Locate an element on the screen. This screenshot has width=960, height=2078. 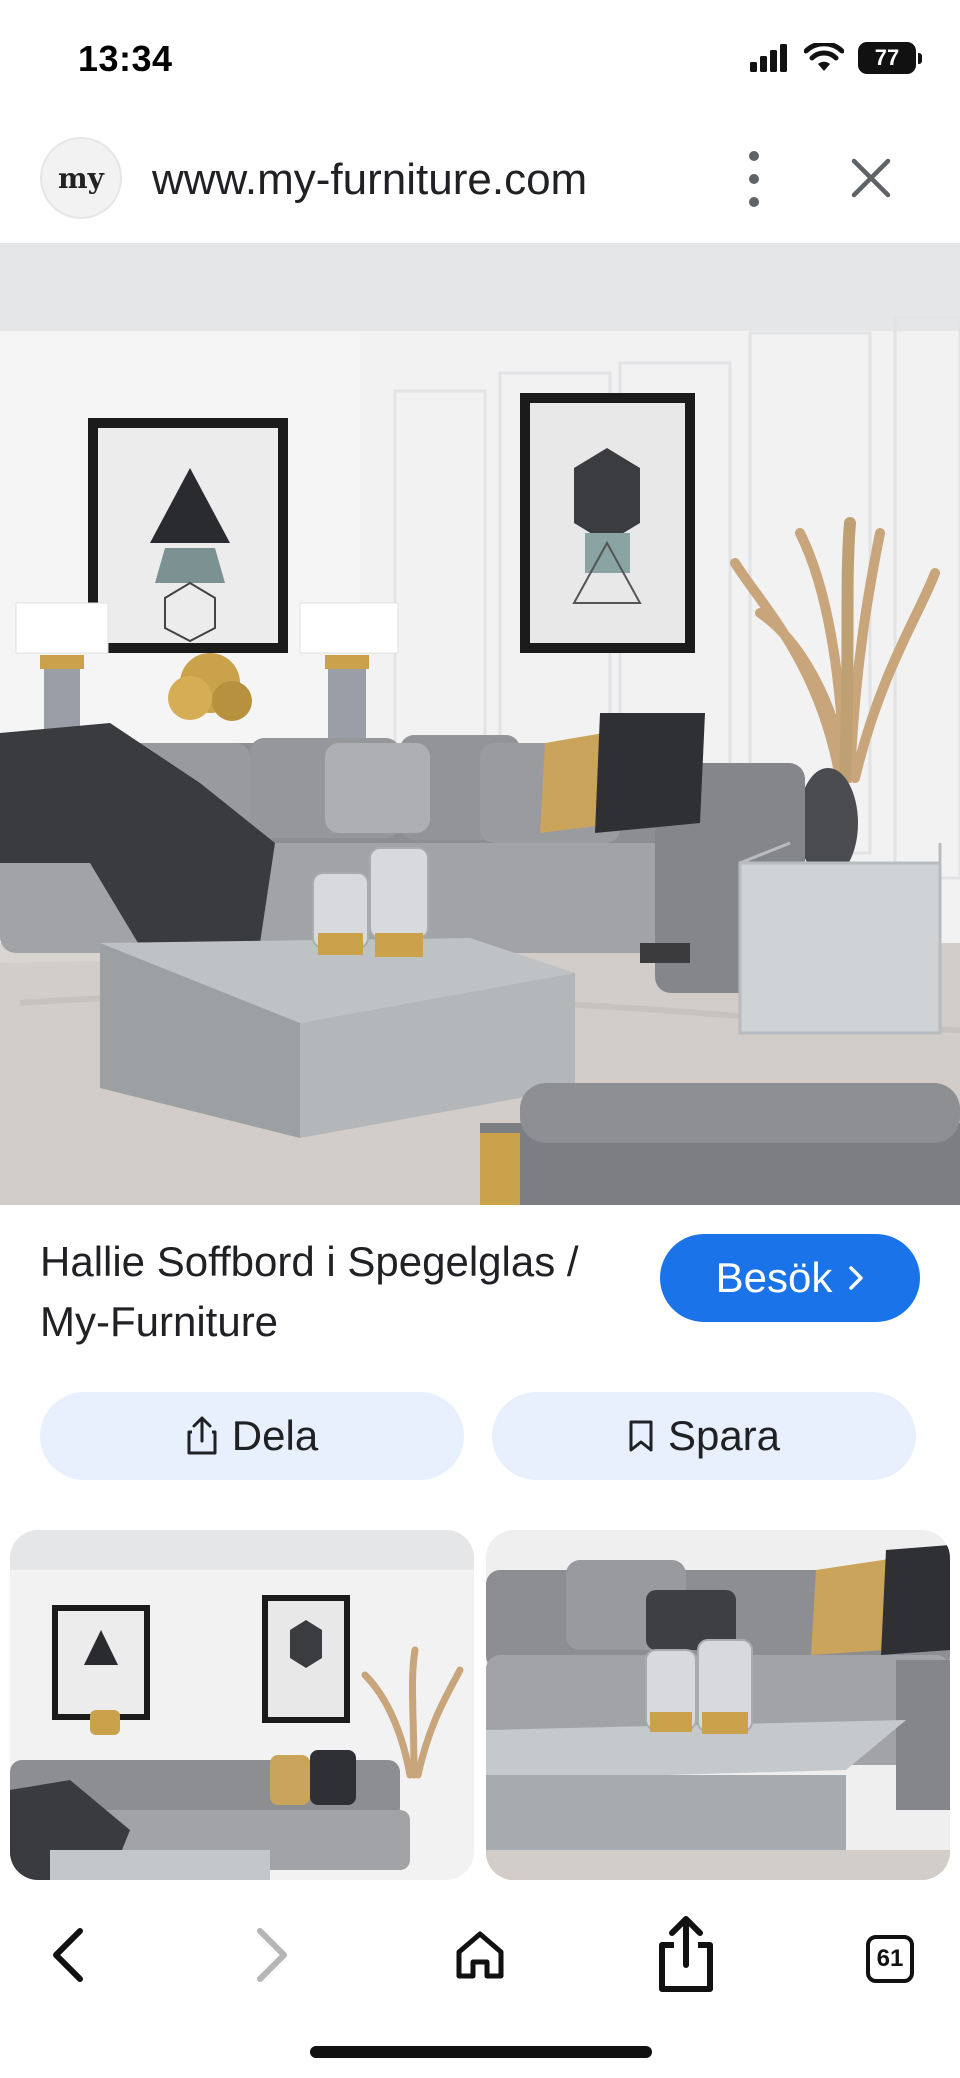
back-button is located at coordinates (68, 1955).